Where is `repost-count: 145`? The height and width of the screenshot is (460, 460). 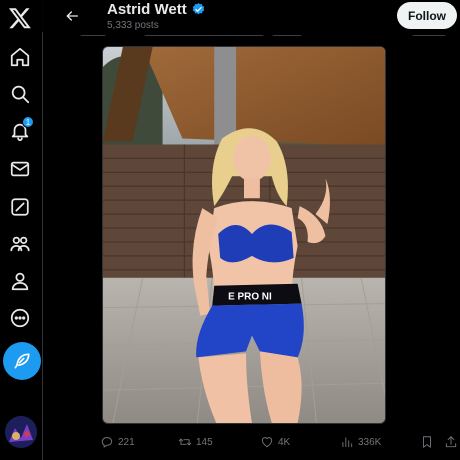 repost-count: 145 is located at coordinates (204, 442).